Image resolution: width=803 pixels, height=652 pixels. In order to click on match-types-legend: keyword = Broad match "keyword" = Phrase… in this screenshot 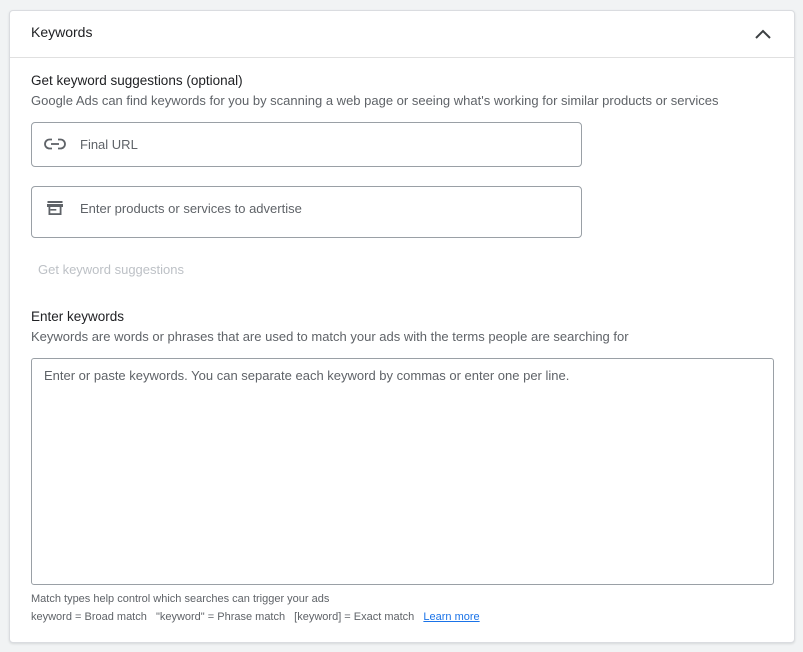, I will do `click(255, 617)`.